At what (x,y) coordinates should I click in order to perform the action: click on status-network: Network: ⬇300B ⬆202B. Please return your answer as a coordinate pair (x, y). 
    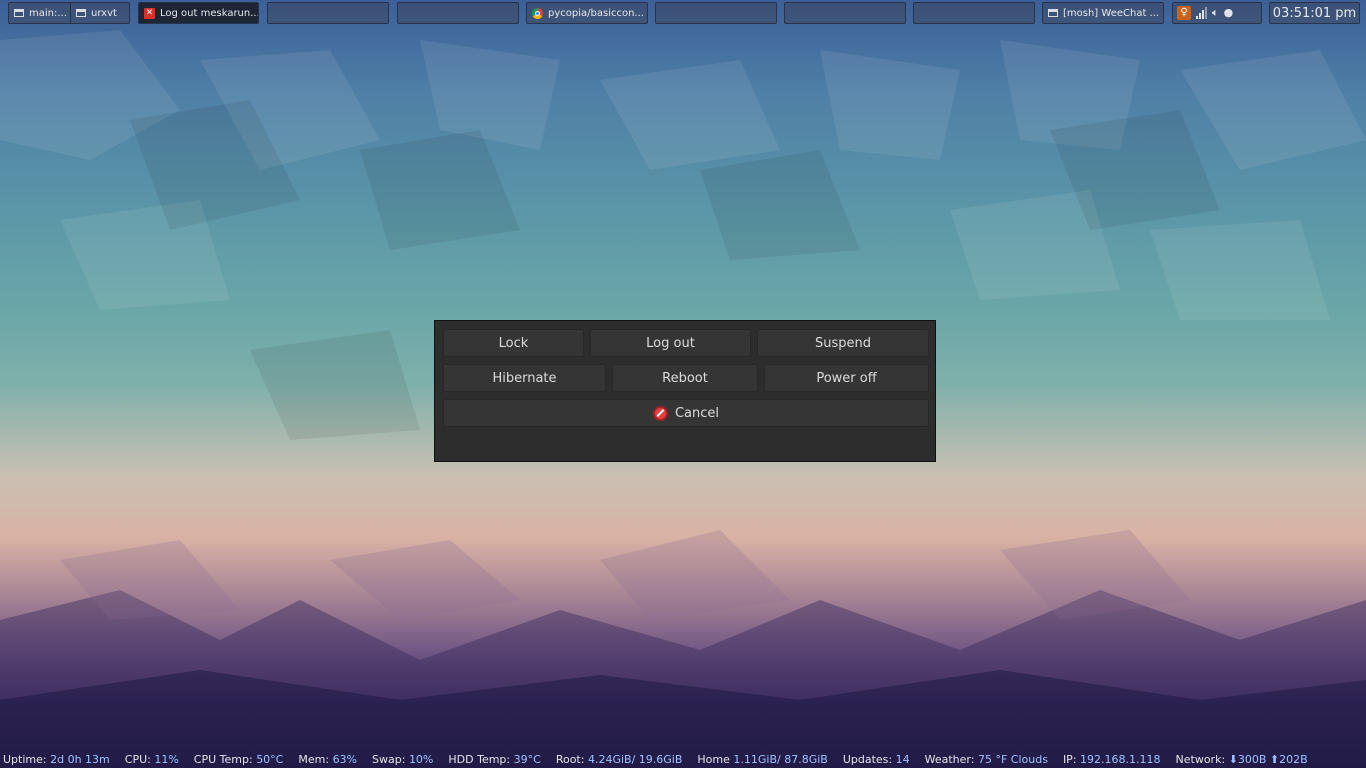
    Looking at the image, I should click on (1241, 759).